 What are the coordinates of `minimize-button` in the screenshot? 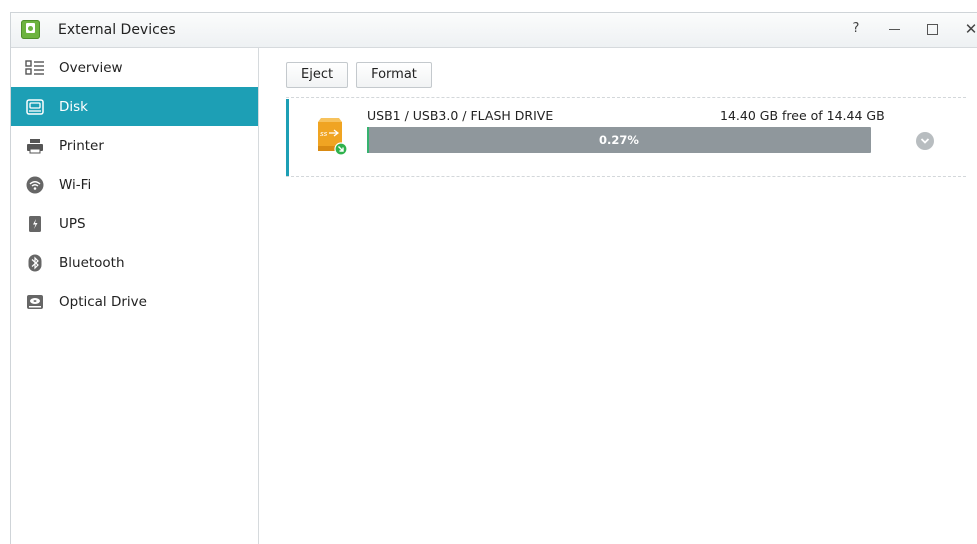 It's located at (894, 29).